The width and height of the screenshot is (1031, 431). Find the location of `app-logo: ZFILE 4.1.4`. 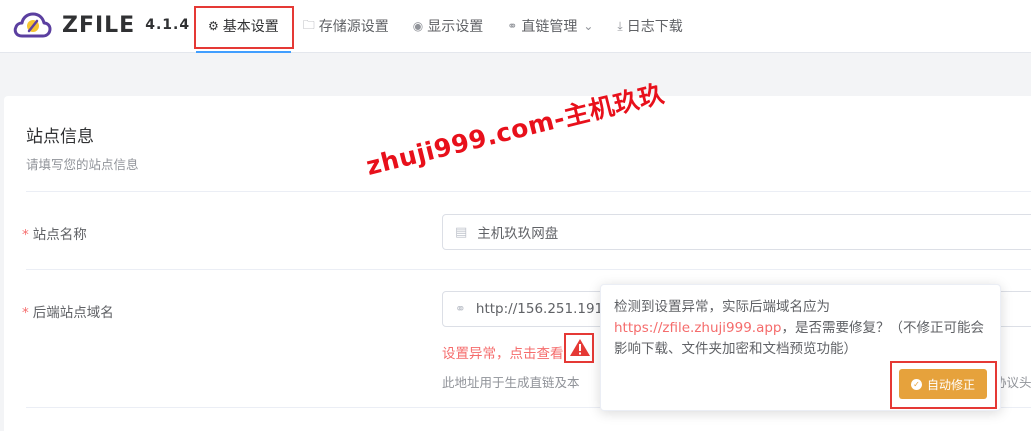

app-logo: ZFILE 4.1.4 is located at coordinates (101, 25).